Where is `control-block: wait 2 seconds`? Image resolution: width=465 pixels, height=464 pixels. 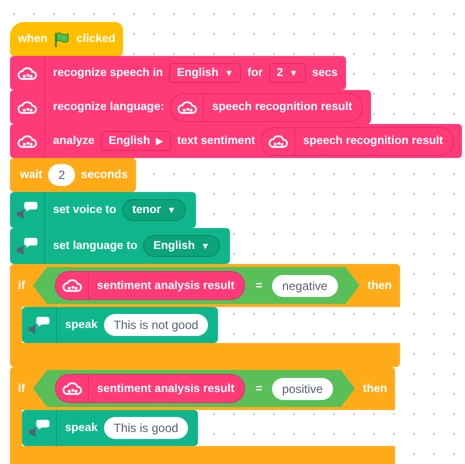 control-block: wait 2 seconds is located at coordinates (73, 175).